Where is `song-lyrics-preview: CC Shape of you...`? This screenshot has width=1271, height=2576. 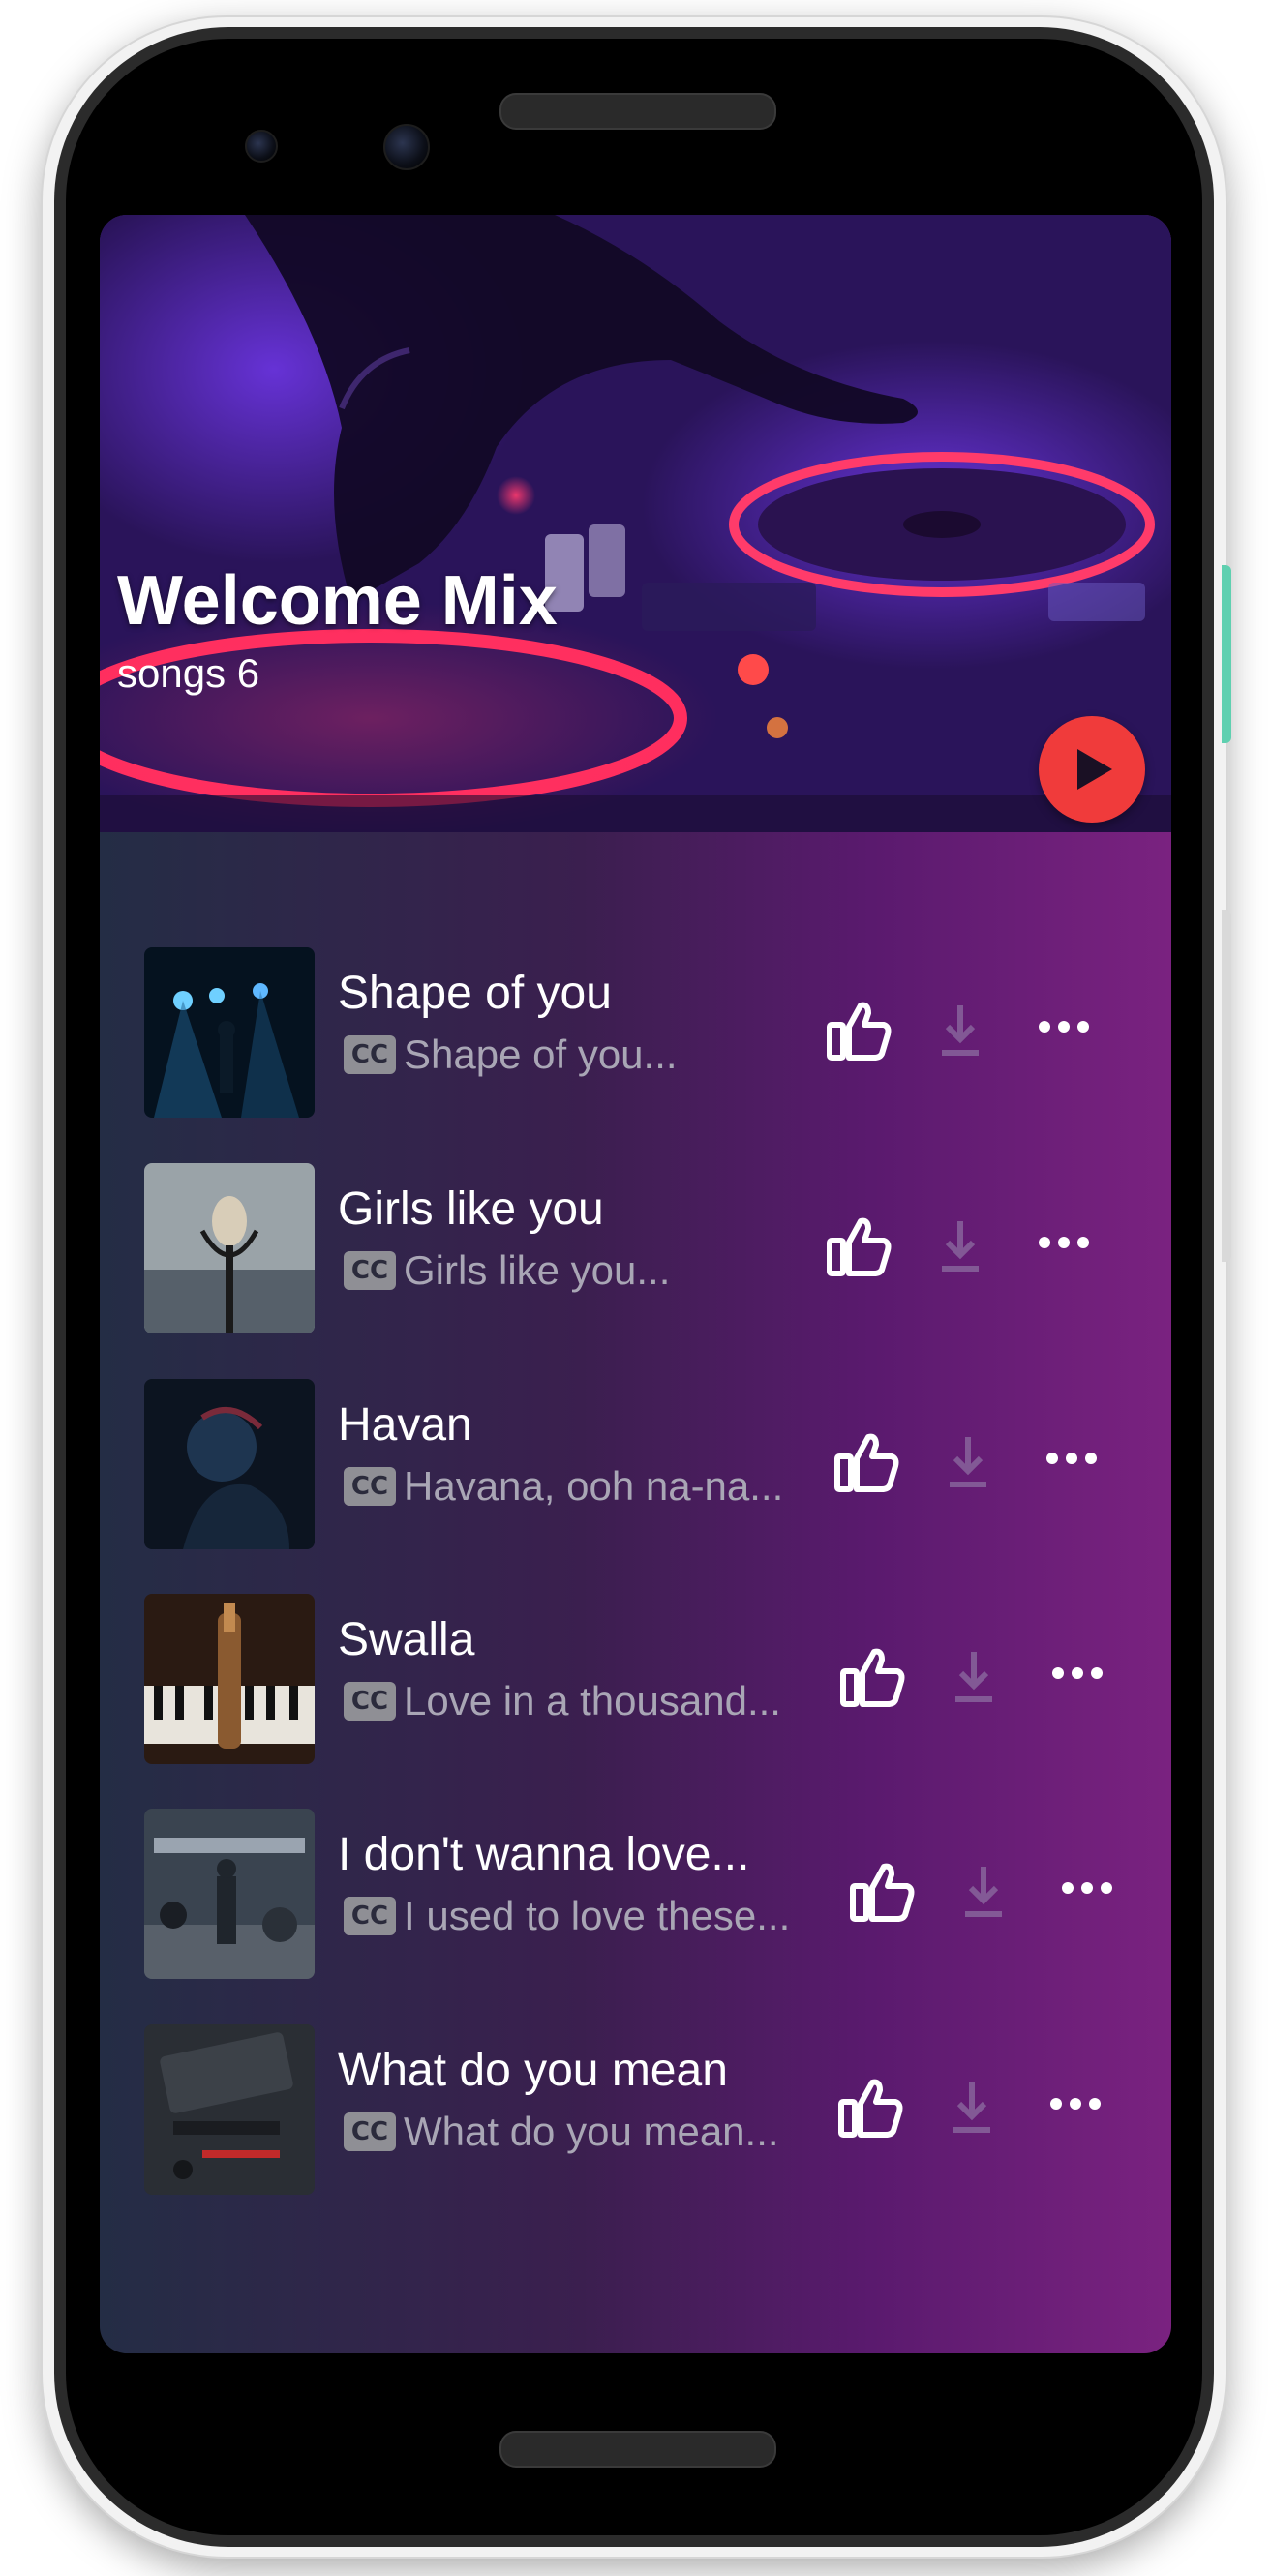
song-lyrics-preview: CC Shape of you... is located at coordinates (511, 1055).